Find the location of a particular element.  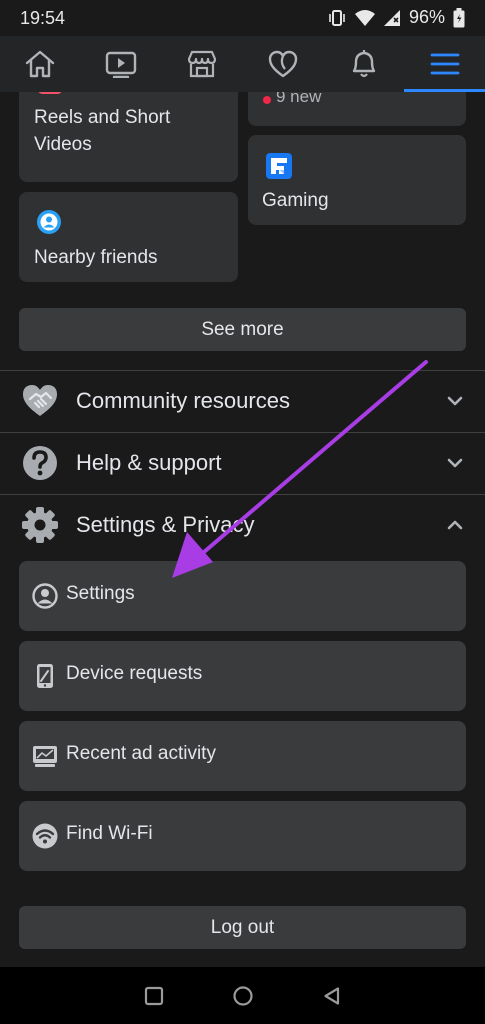

tab-menu is located at coordinates (444, 64).